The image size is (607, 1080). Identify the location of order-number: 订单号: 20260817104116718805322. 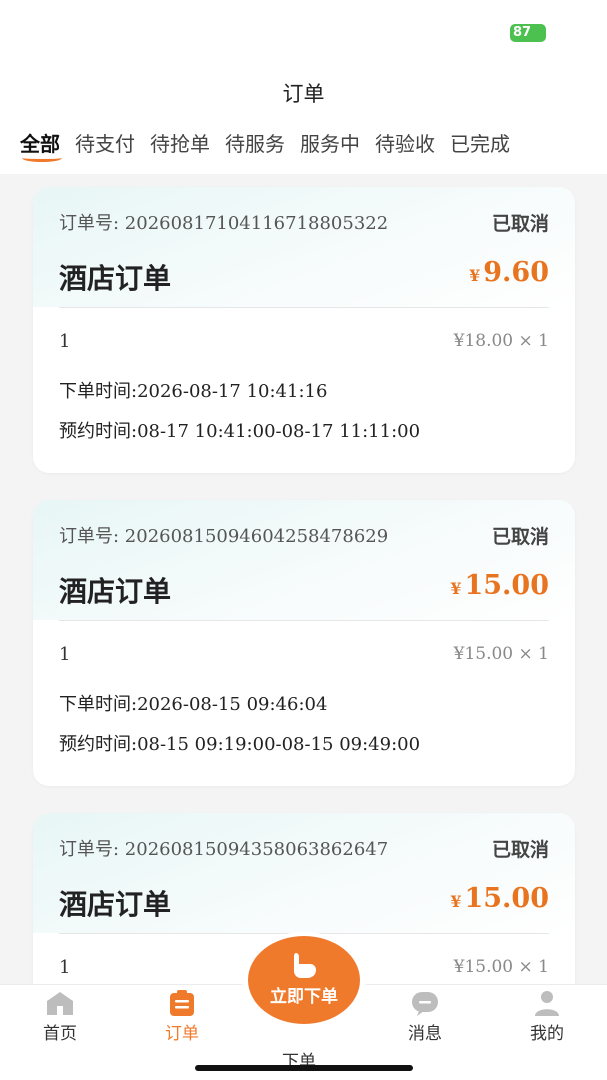
(224, 223).